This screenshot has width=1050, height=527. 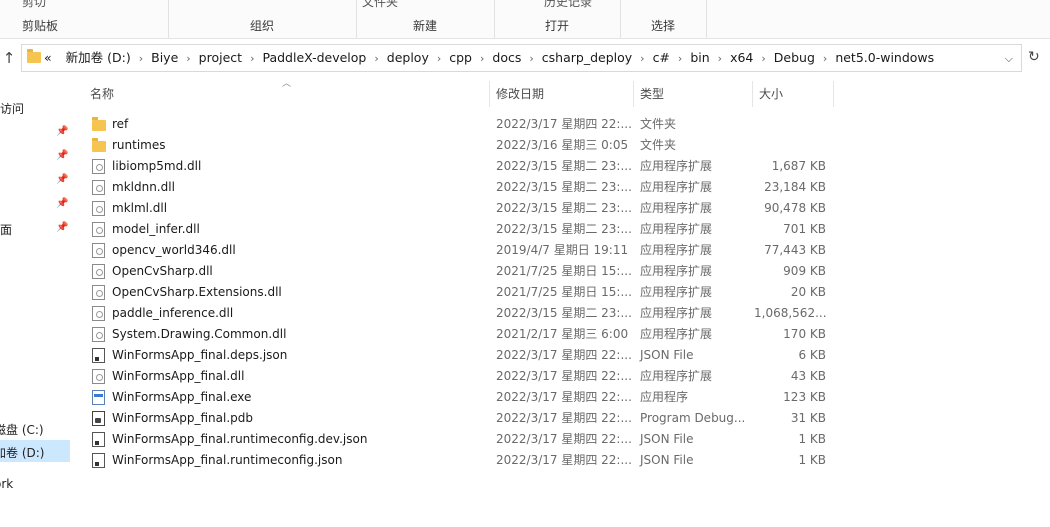 What do you see at coordinates (98, 418) in the screenshot?
I see `pdb-icon` at bounding box center [98, 418].